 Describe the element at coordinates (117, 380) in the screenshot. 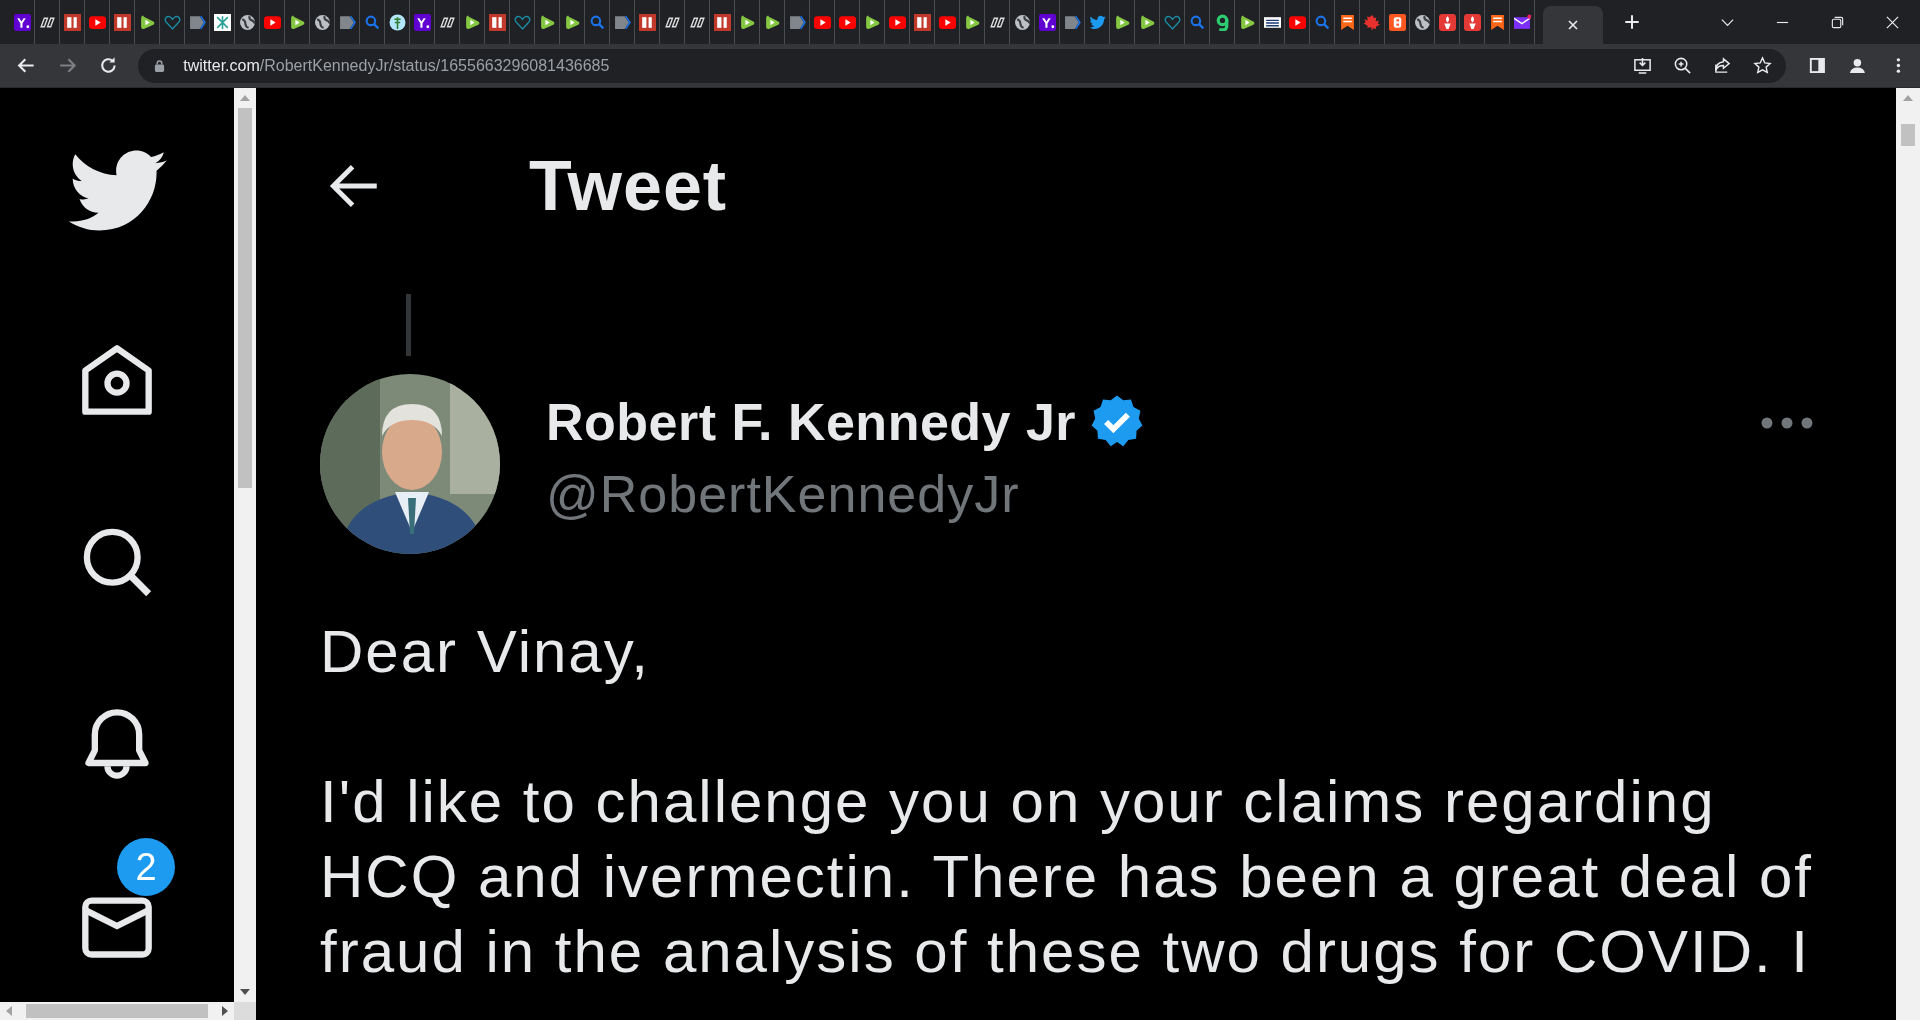

I see `home-icon` at that location.